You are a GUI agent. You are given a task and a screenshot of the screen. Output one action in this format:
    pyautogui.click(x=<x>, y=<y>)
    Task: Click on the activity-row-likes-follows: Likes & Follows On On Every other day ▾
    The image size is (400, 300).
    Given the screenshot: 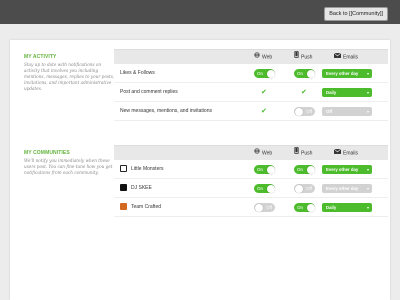 What is the action you would take?
    pyautogui.click(x=251, y=73)
    